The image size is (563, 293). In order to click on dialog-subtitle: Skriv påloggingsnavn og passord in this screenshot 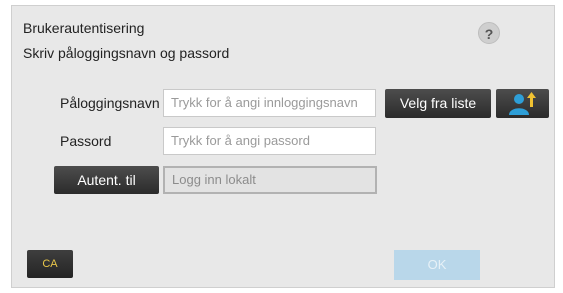, I will do `click(126, 53)`.